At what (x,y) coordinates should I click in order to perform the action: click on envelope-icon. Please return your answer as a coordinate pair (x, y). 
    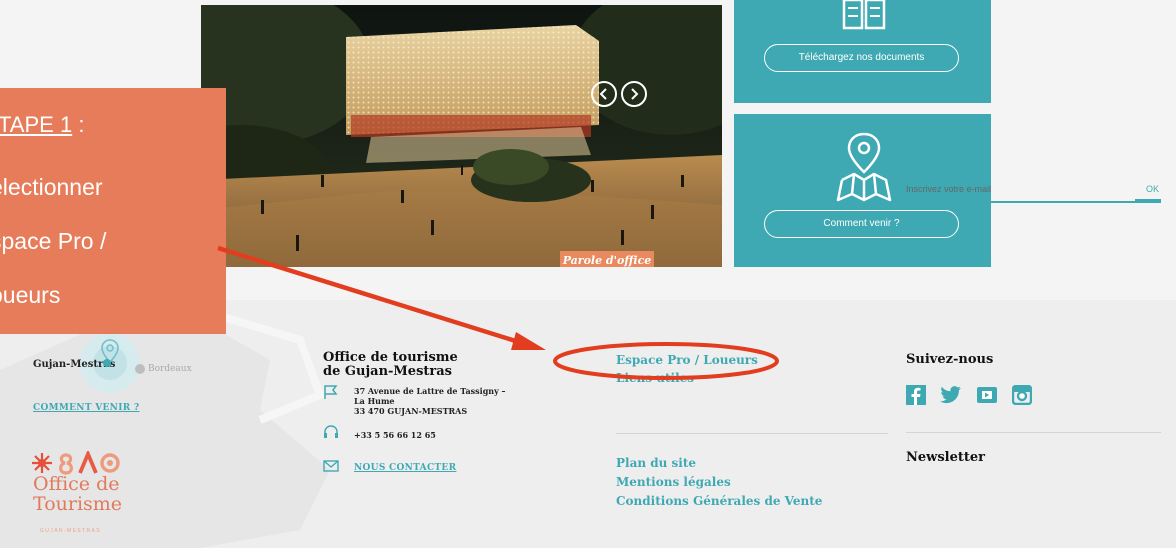
    Looking at the image, I should click on (331, 466).